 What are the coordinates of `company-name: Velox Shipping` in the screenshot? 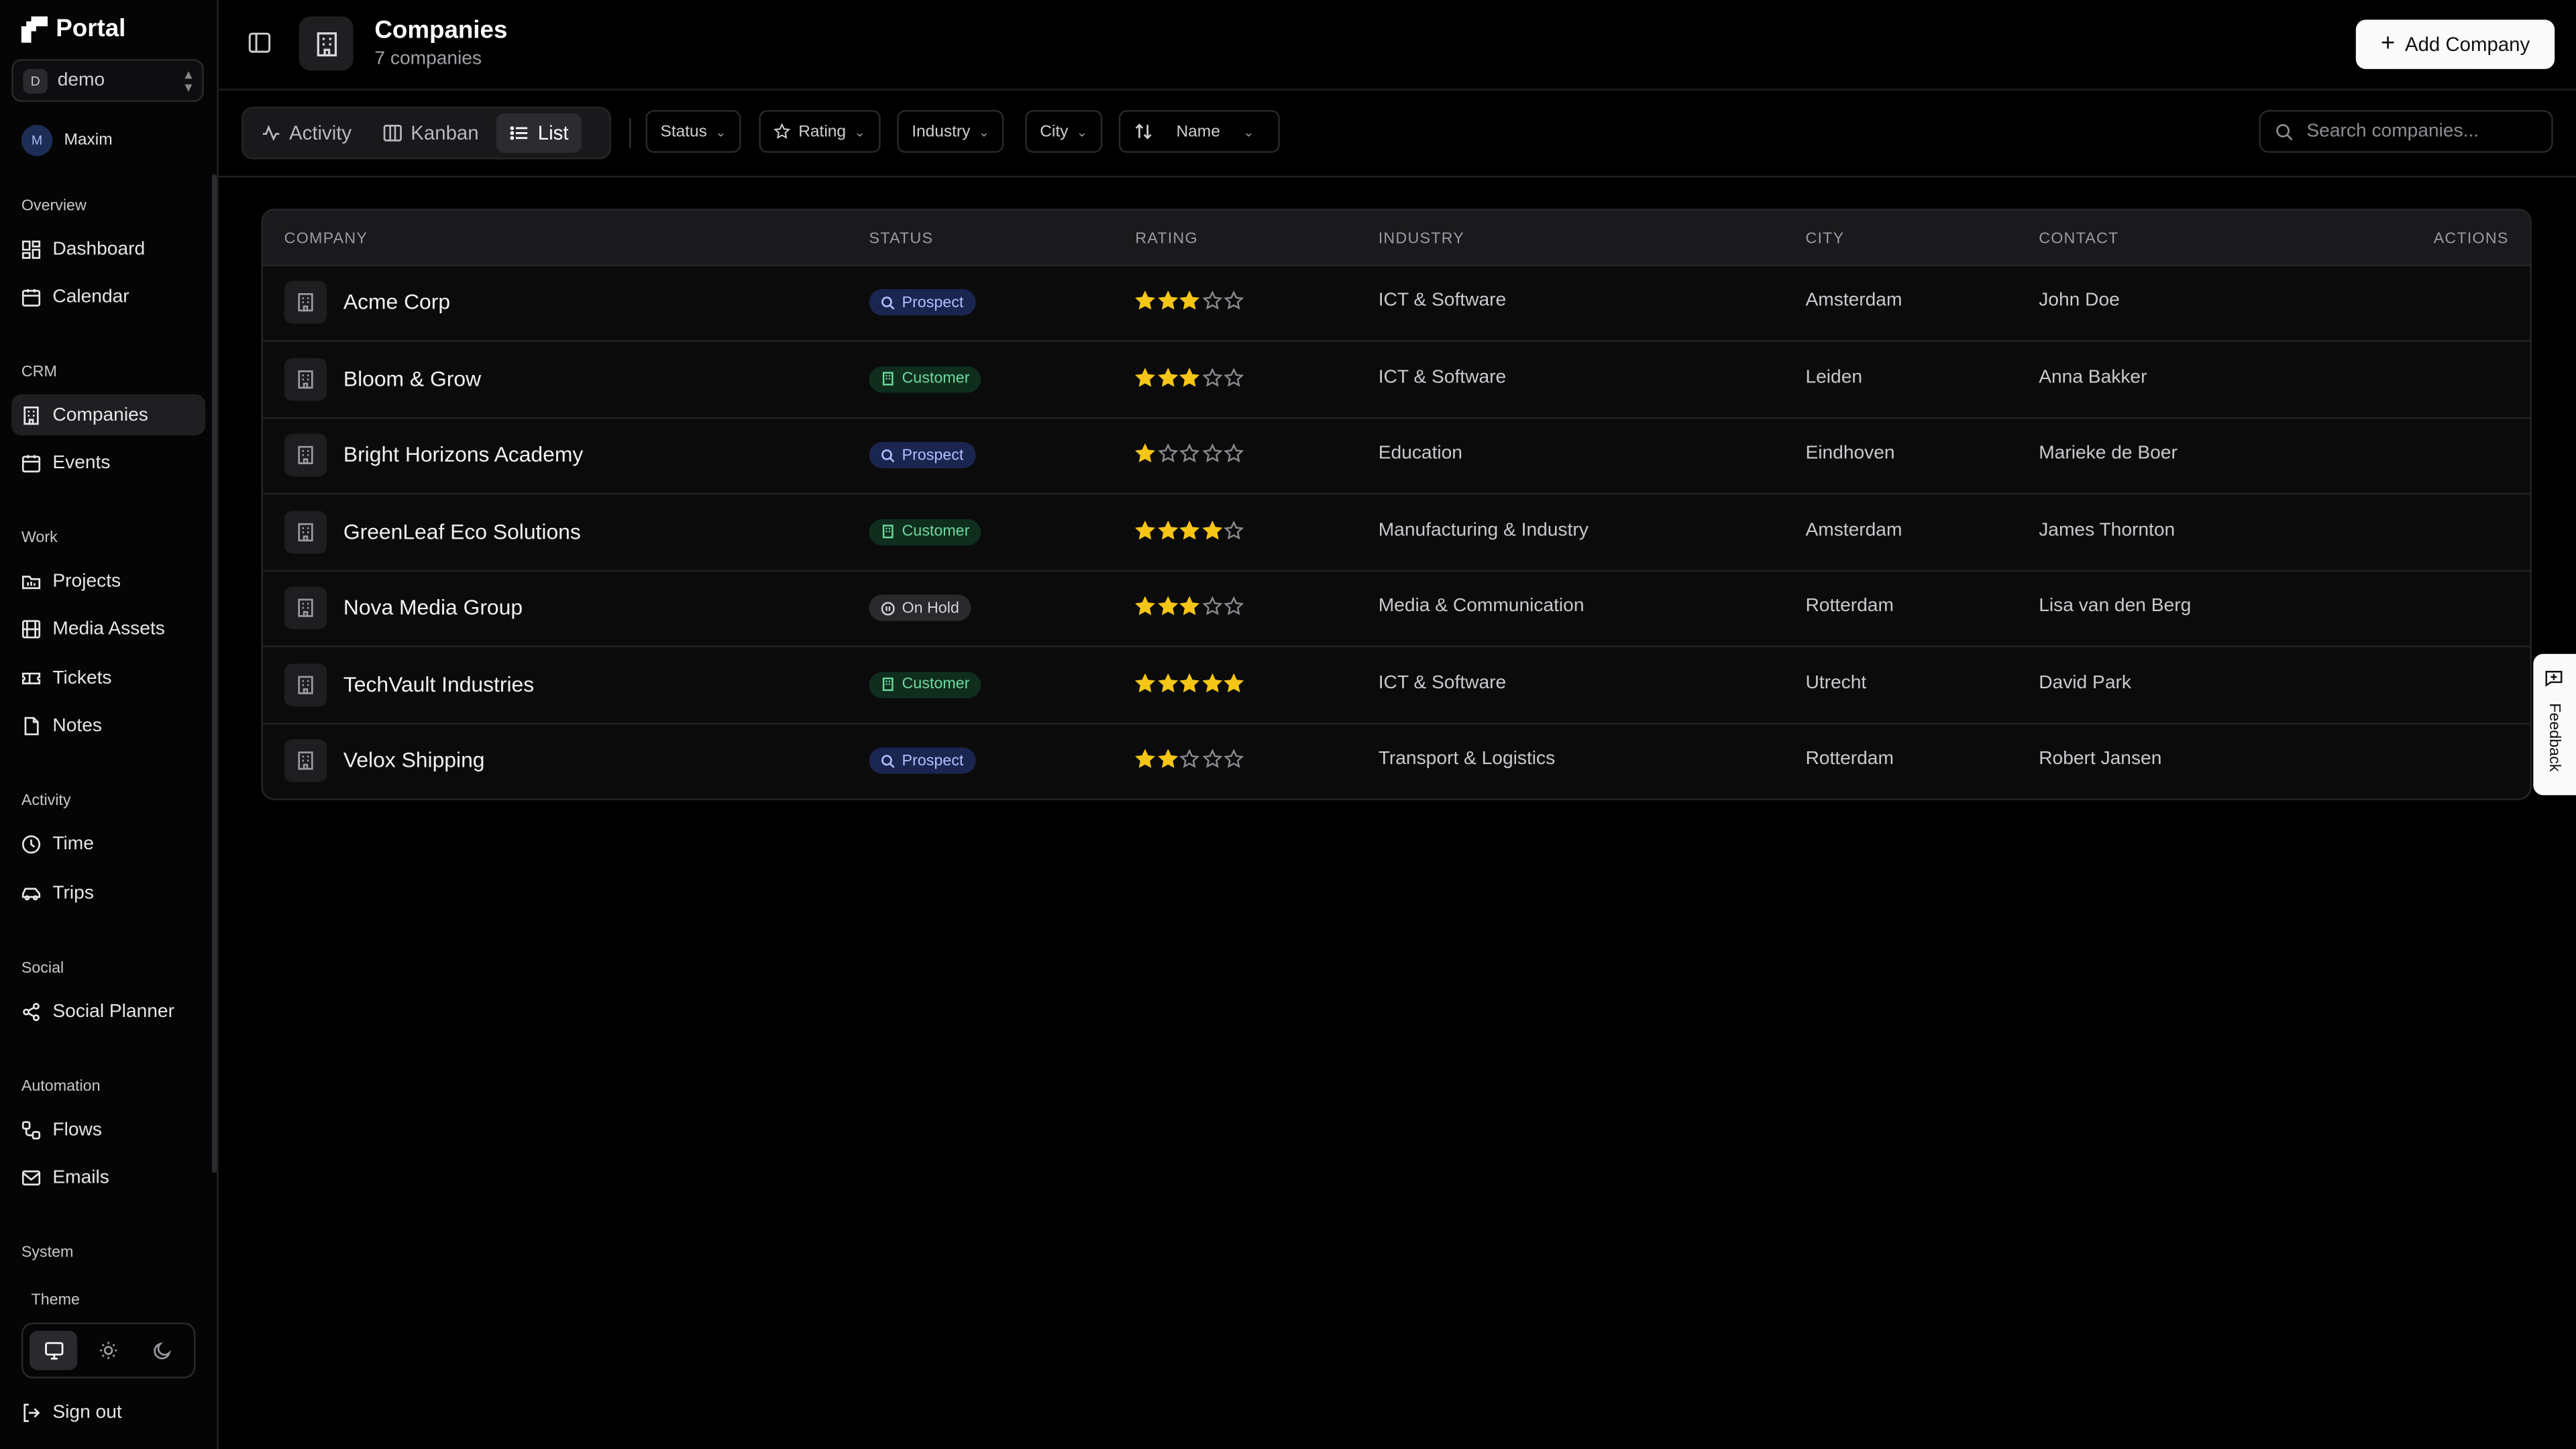 It's located at (414, 759).